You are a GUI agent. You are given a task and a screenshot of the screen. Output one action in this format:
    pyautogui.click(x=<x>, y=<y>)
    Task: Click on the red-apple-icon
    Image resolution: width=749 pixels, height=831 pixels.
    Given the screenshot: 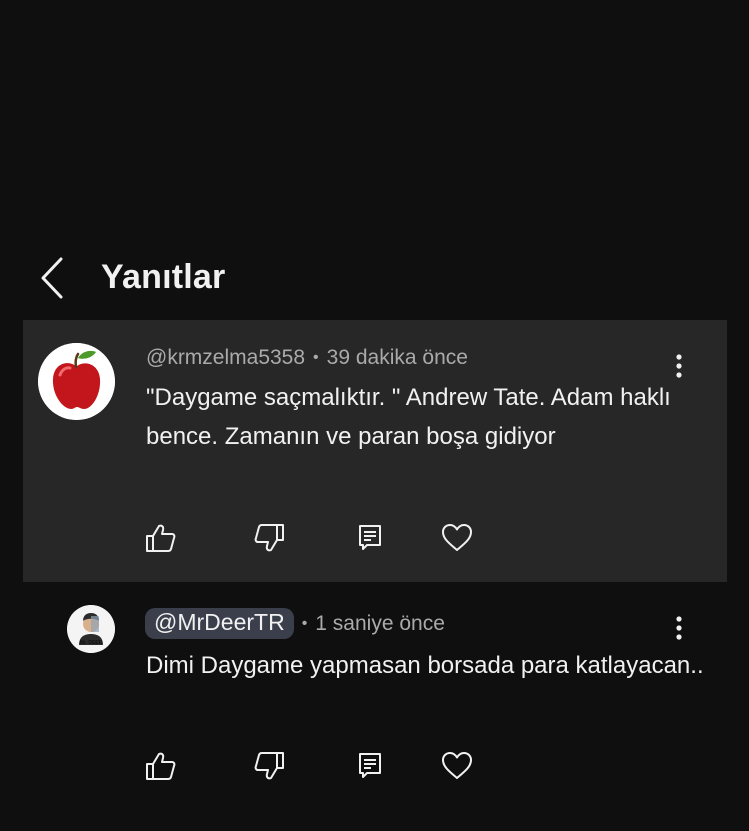 What is the action you would take?
    pyautogui.click(x=76, y=381)
    